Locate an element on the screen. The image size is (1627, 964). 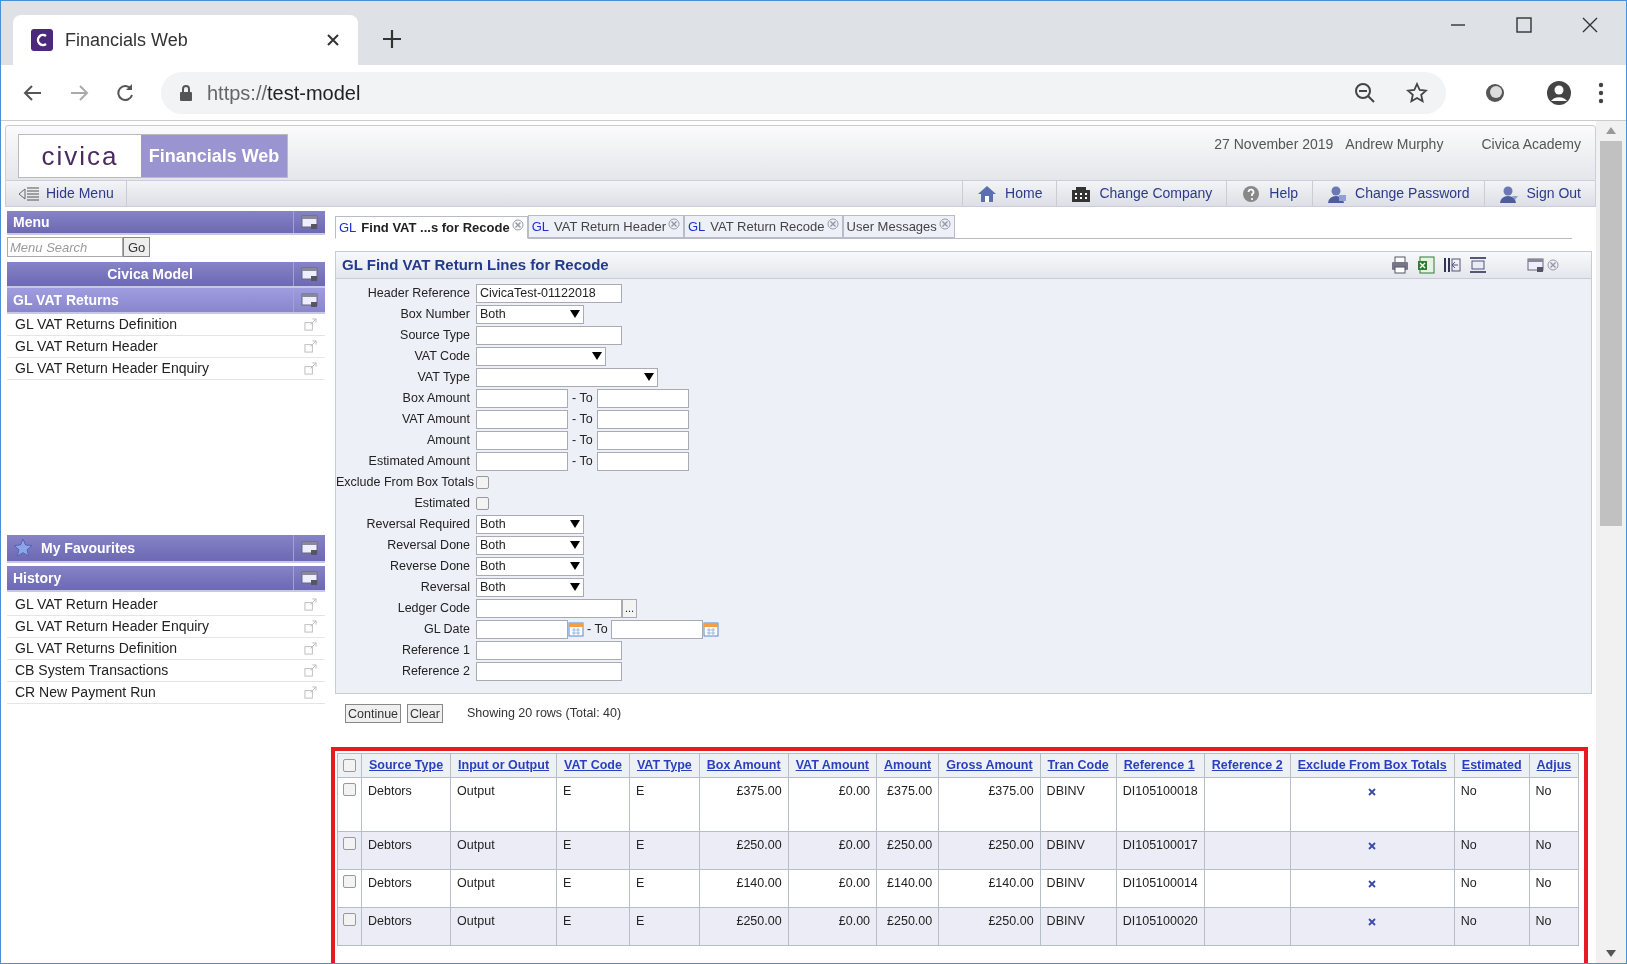
scrollbar is located at coordinates (1611, 542).